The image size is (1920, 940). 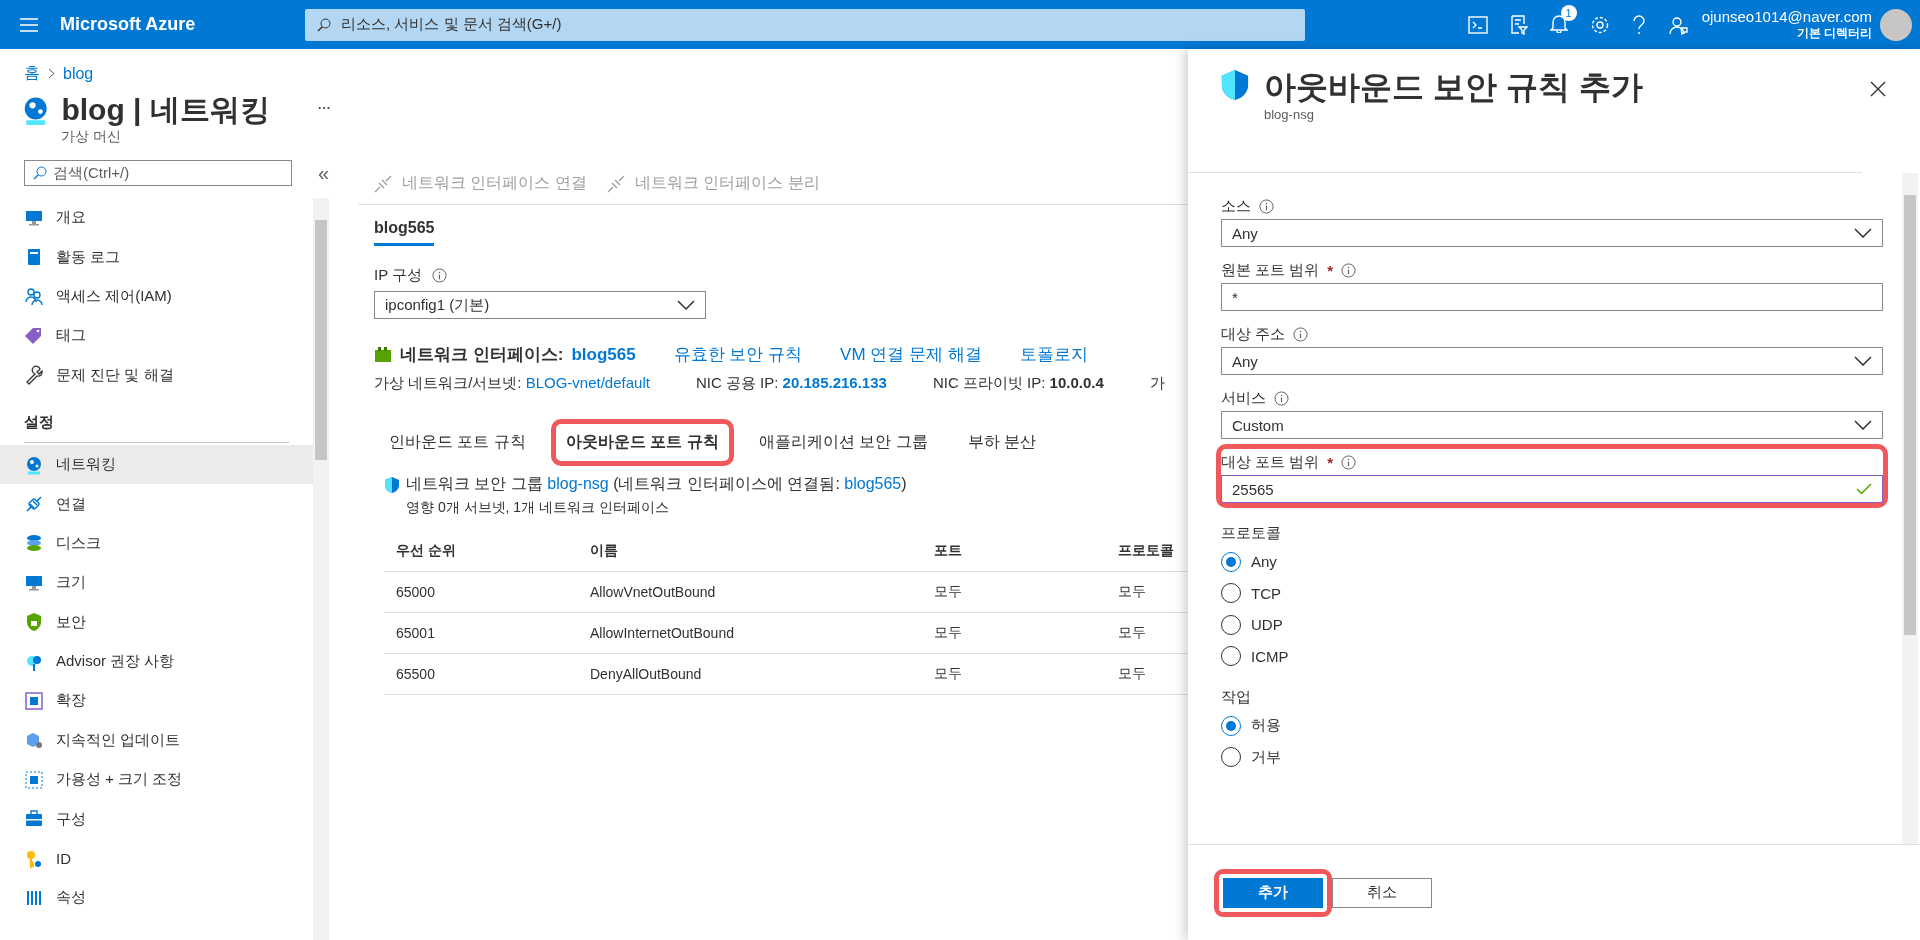 I want to click on link: VM 연결 문제 해결, so click(x=911, y=354).